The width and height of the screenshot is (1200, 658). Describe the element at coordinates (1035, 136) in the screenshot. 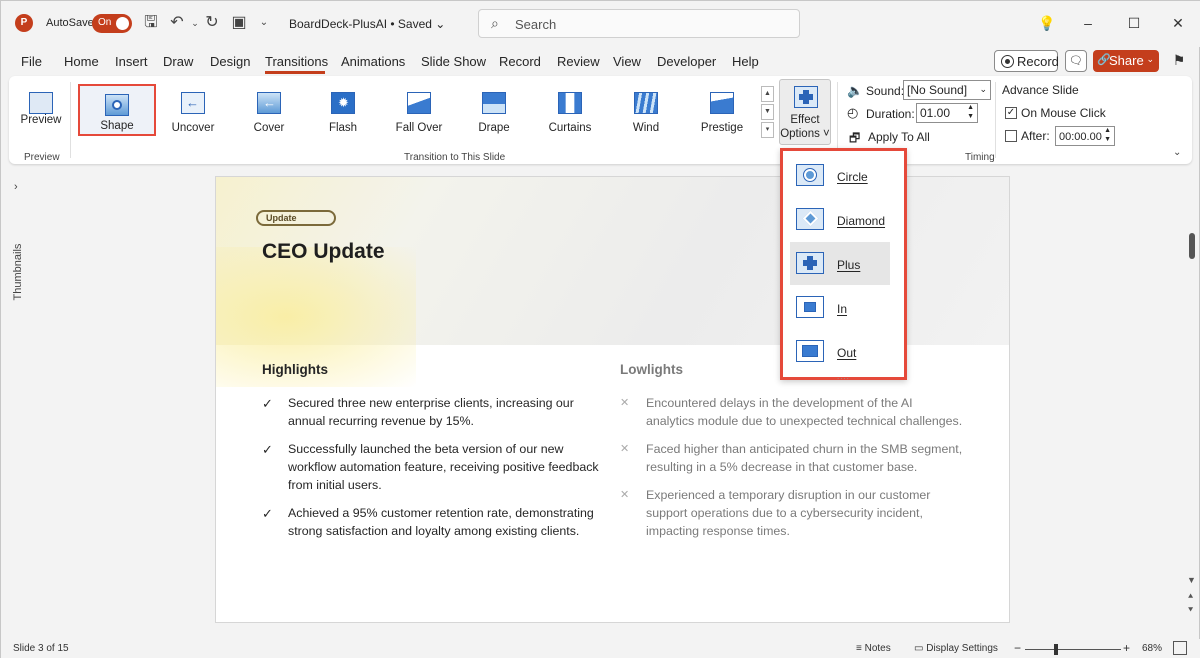

I see `after-label: After:` at that location.